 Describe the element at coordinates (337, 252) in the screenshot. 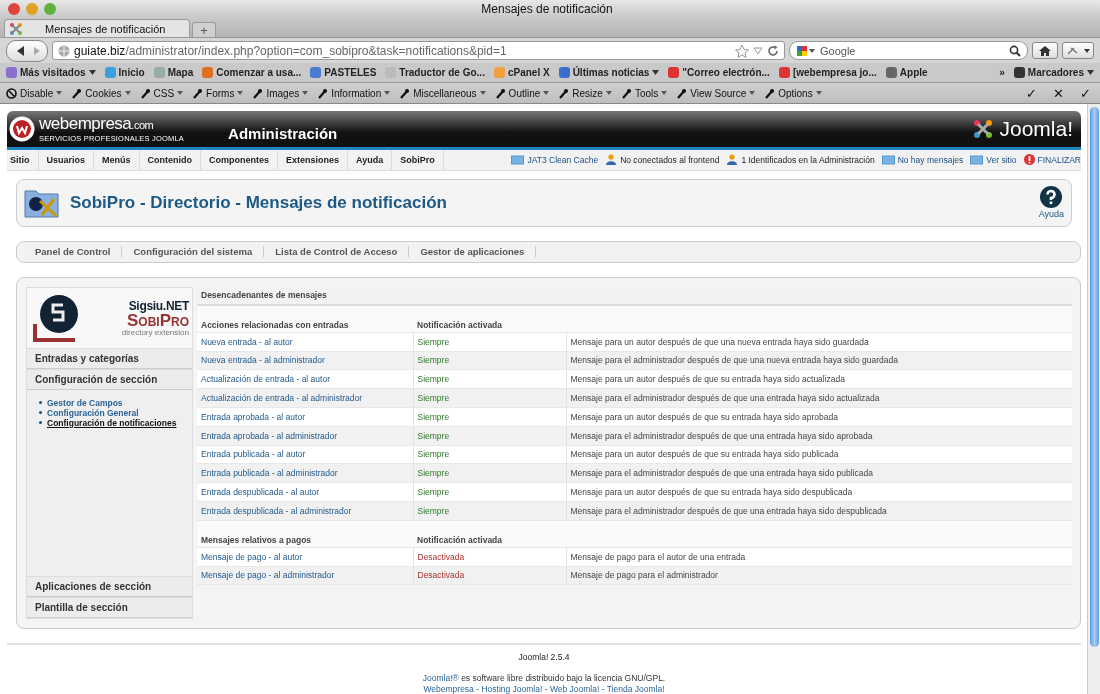

I see `submenu-link: Lista de Control de Acceso` at that location.